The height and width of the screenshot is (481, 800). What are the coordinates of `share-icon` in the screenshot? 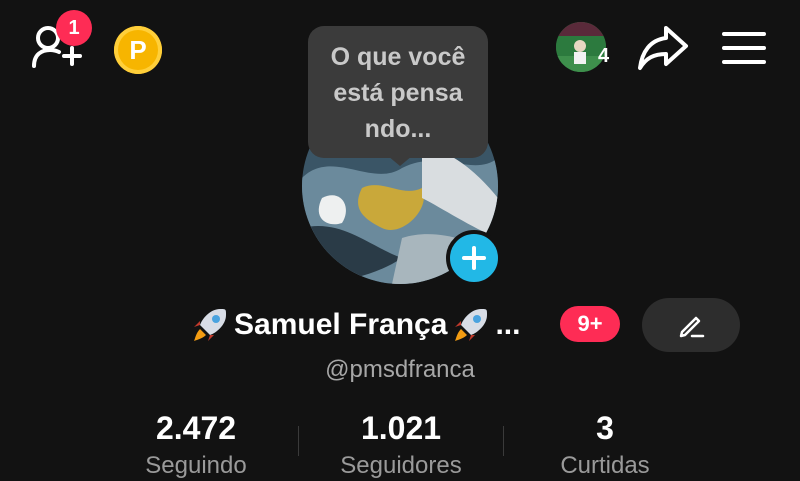 It's located at (663, 48).